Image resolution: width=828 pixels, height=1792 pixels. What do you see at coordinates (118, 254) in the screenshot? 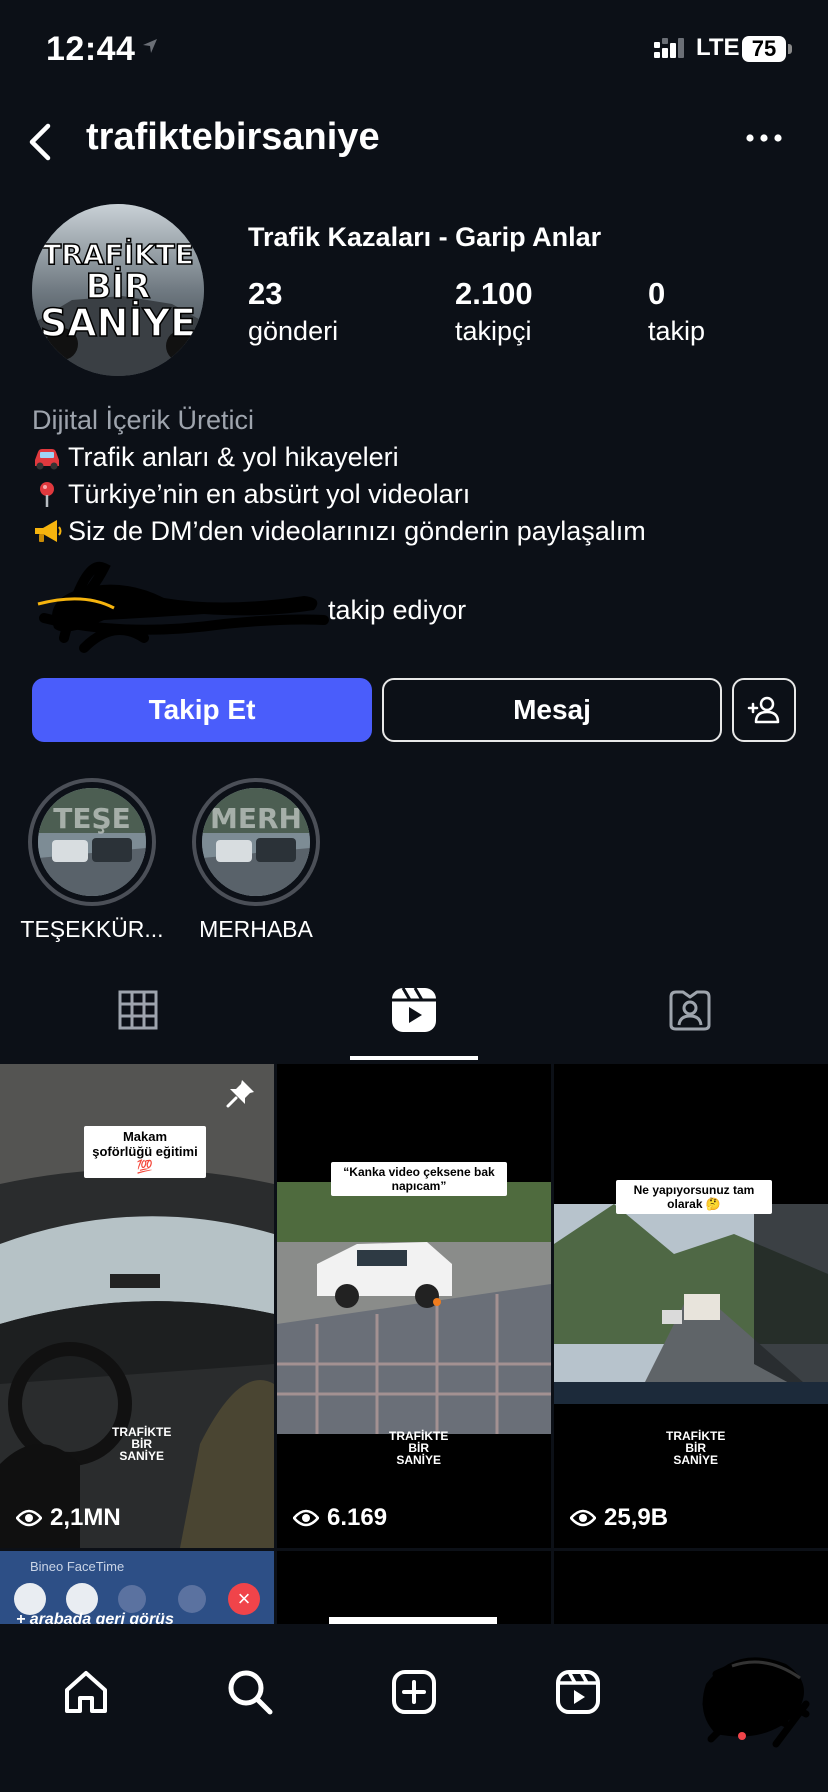
I see `avatar-text-1: TRAFİKTE` at bounding box center [118, 254].